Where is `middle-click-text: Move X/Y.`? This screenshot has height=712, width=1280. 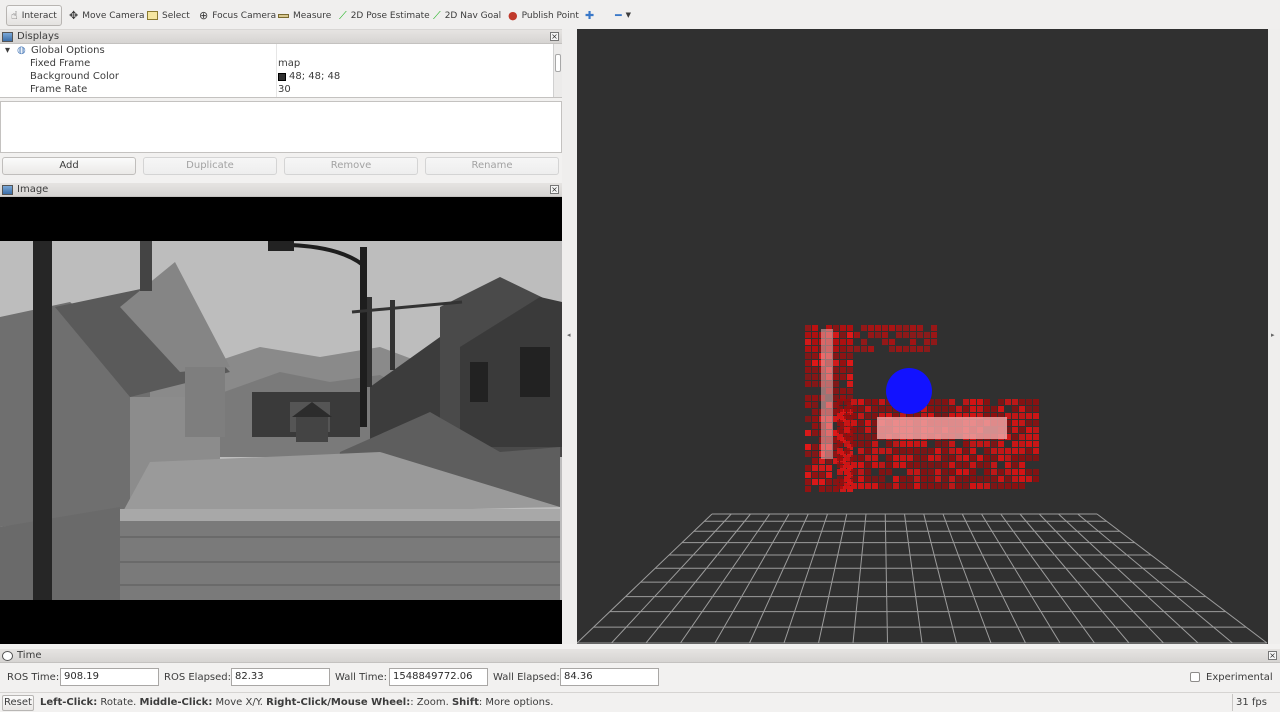 middle-click-text: Move X/Y. is located at coordinates (239, 702).